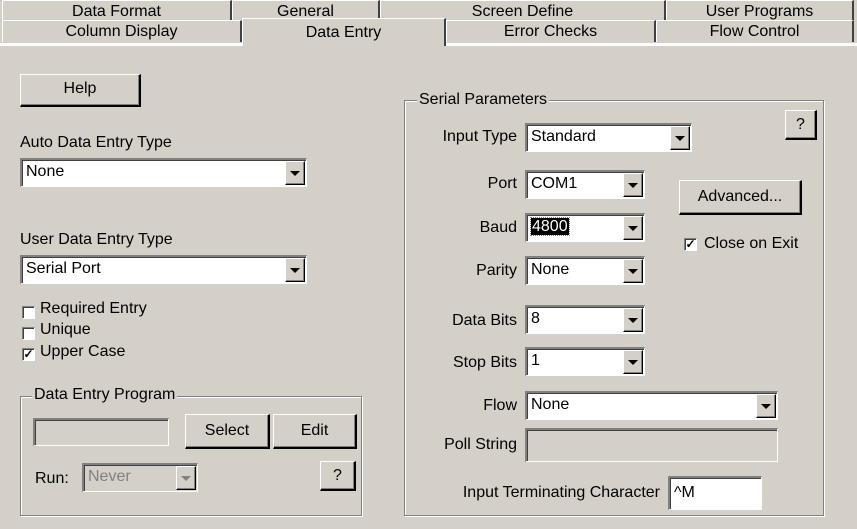 The height and width of the screenshot is (529, 857). I want to click on flow-value: None, so click(550, 404).